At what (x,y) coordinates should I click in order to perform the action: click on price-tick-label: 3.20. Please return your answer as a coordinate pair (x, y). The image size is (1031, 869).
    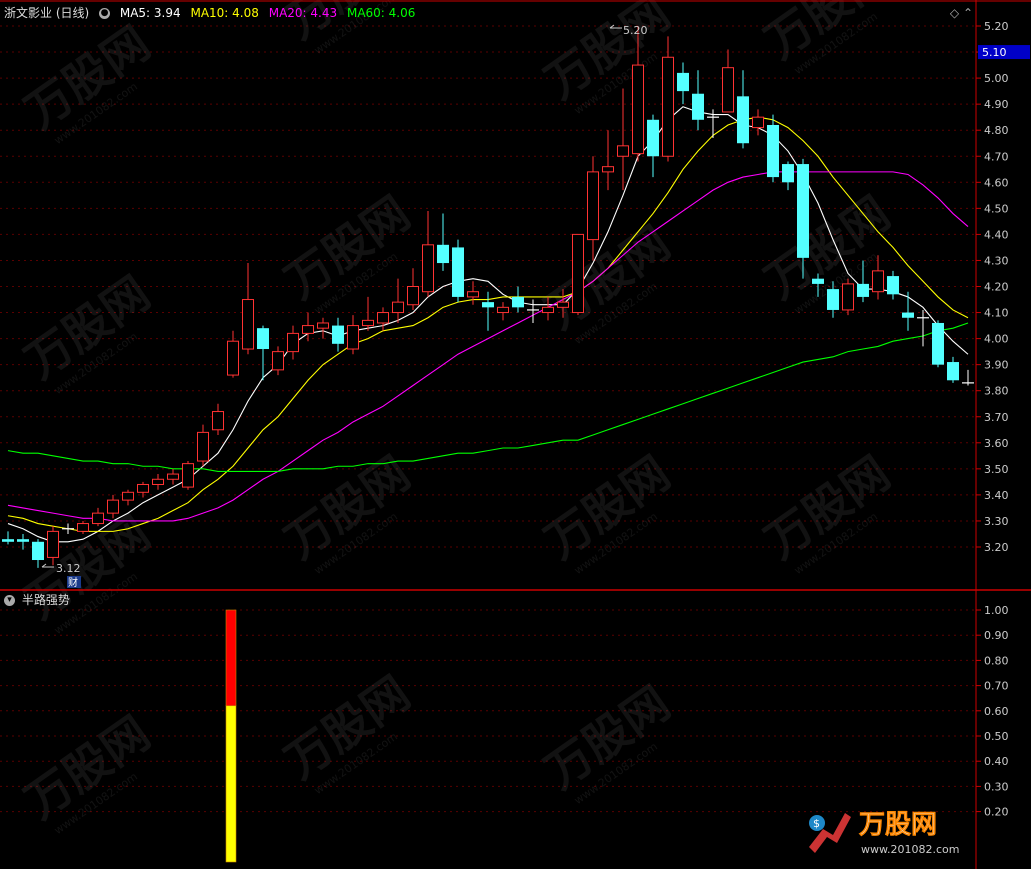
    Looking at the image, I should click on (996, 547).